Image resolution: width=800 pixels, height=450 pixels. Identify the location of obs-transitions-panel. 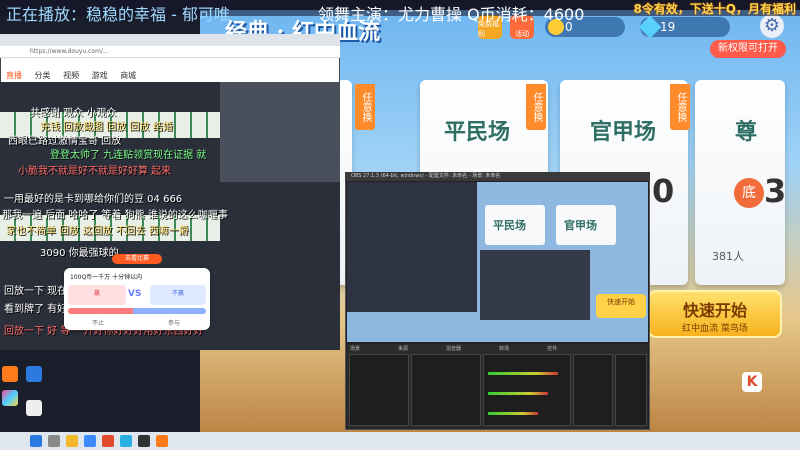
(593, 390).